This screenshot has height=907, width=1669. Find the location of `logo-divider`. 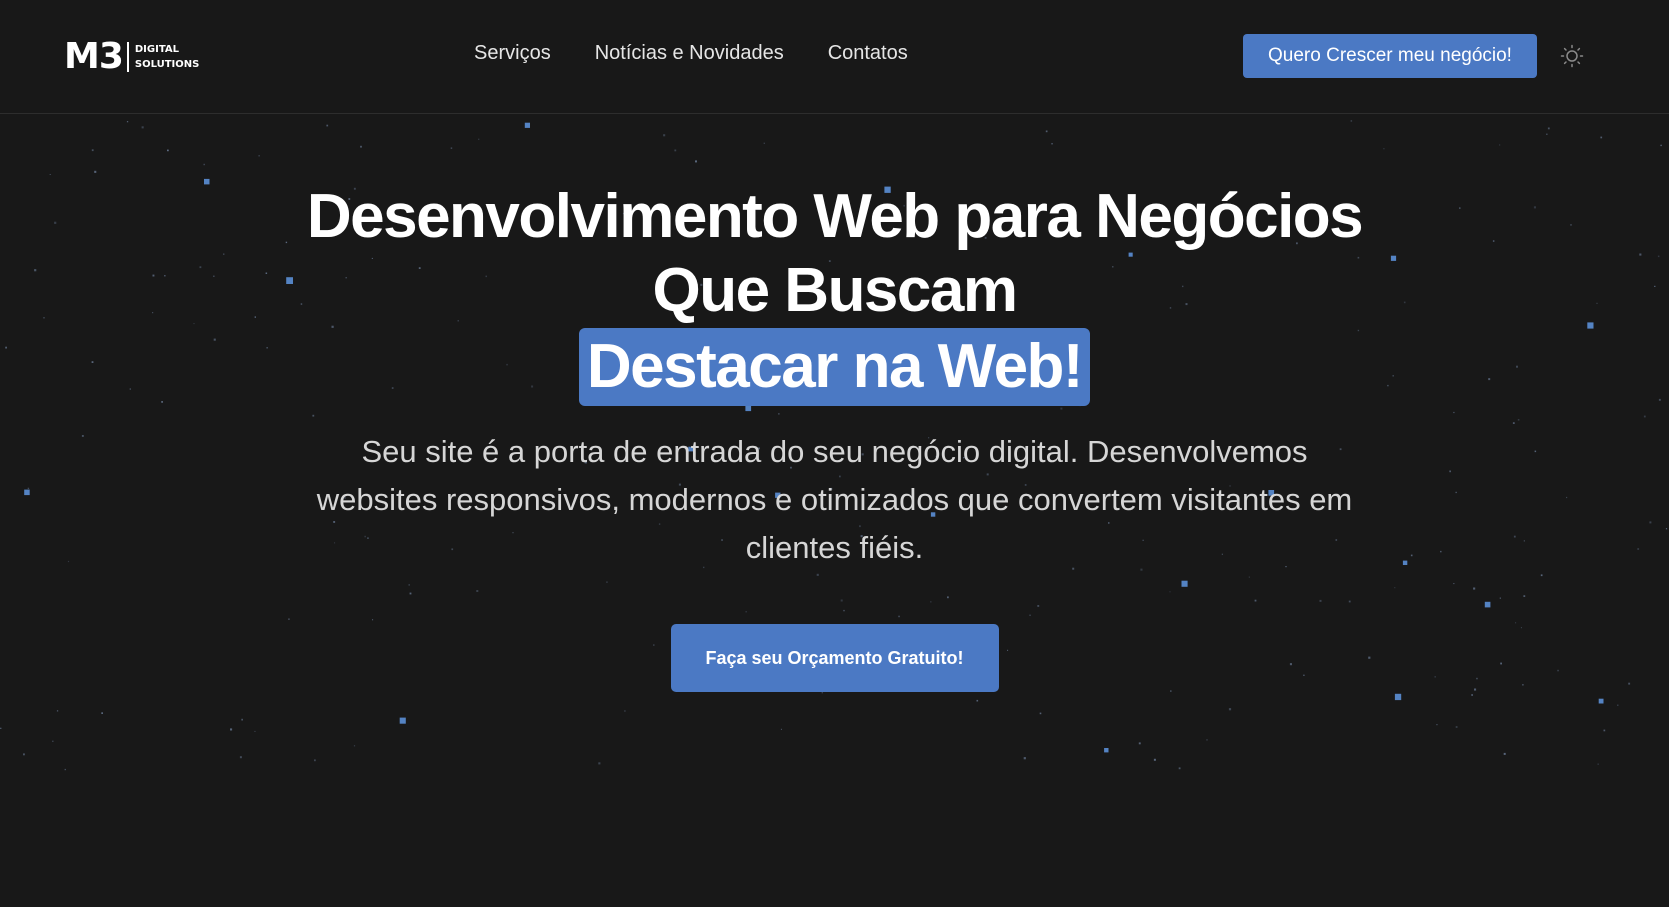

logo-divider is located at coordinates (127, 57).